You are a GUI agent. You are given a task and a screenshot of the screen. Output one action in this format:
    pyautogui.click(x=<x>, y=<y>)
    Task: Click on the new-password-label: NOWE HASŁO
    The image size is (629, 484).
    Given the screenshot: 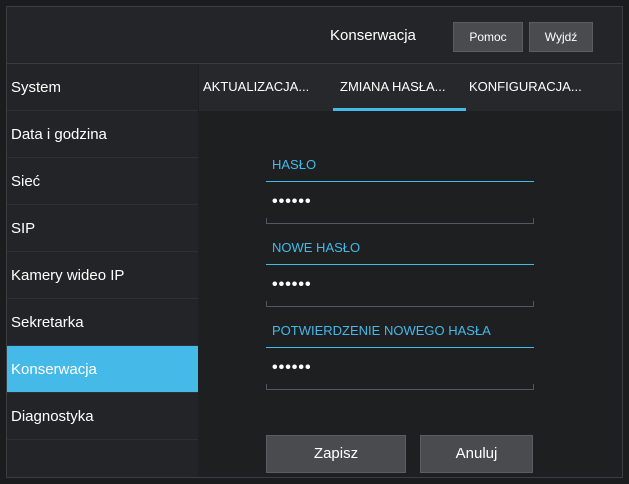 What is the action you would take?
    pyautogui.click(x=316, y=247)
    